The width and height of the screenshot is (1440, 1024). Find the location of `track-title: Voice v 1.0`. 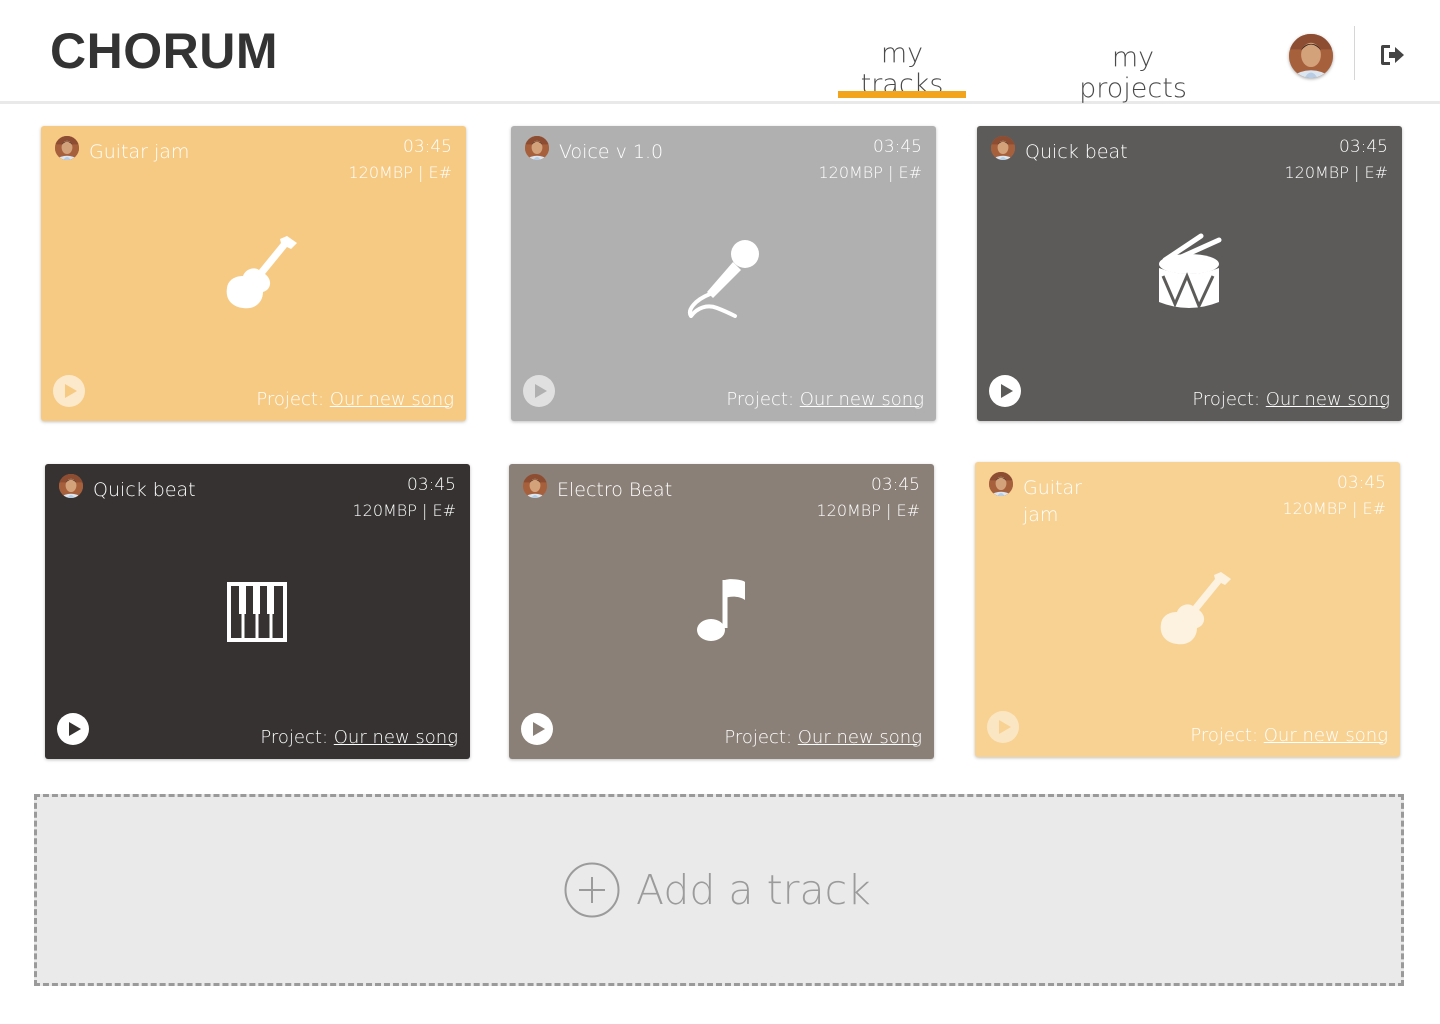

track-title: Voice v 1.0 is located at coordinates (611, 152).